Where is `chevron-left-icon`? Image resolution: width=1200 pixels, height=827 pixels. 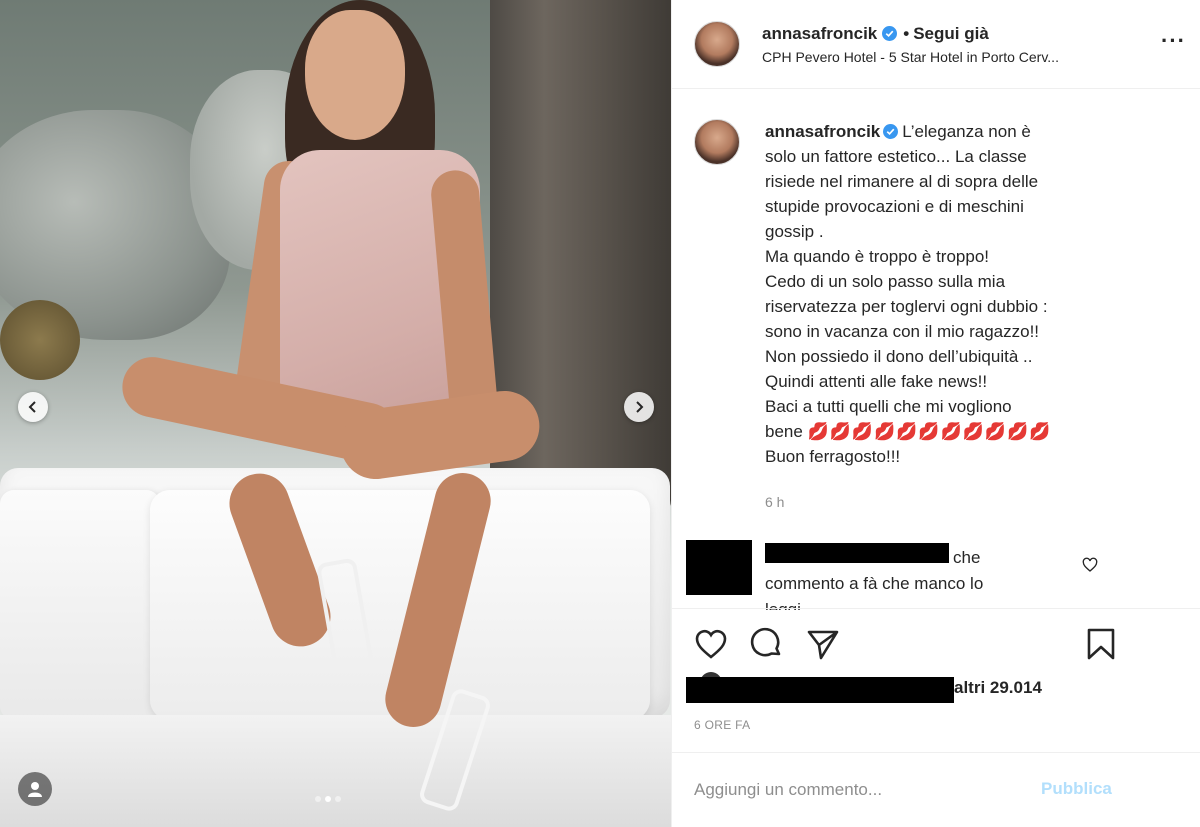
chevron-left-icon is located at coordinates (32, 407).